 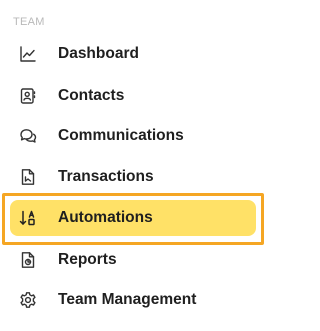 I want to click on chat-bubbles-icon, so click(x=28, y=136).